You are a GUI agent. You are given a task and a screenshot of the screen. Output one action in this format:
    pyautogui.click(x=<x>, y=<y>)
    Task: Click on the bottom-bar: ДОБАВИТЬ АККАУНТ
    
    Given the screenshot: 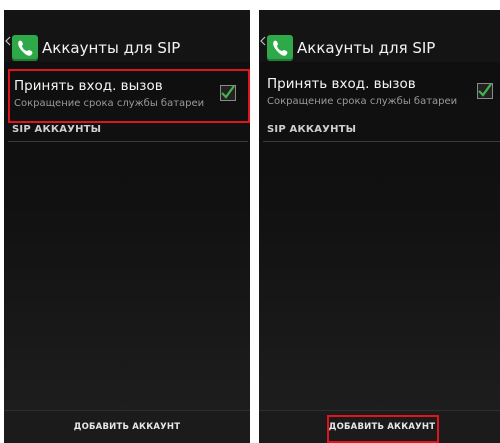 What is the action you would take?
    pyautogui.click(x=127, y=426)
    